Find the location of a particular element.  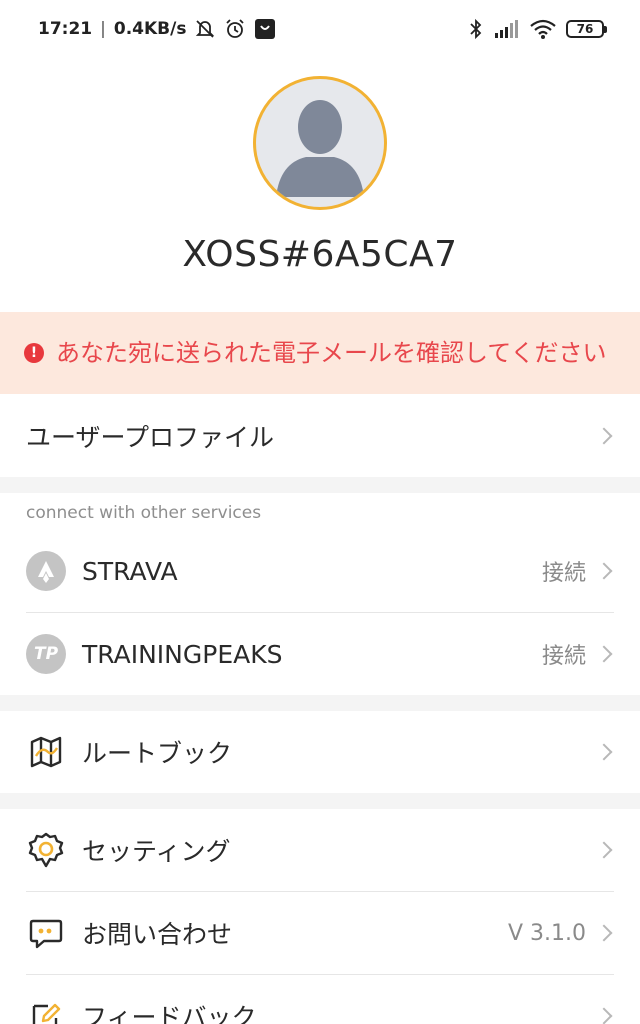

edit-note-icon is located at coordinates (46, 1010).